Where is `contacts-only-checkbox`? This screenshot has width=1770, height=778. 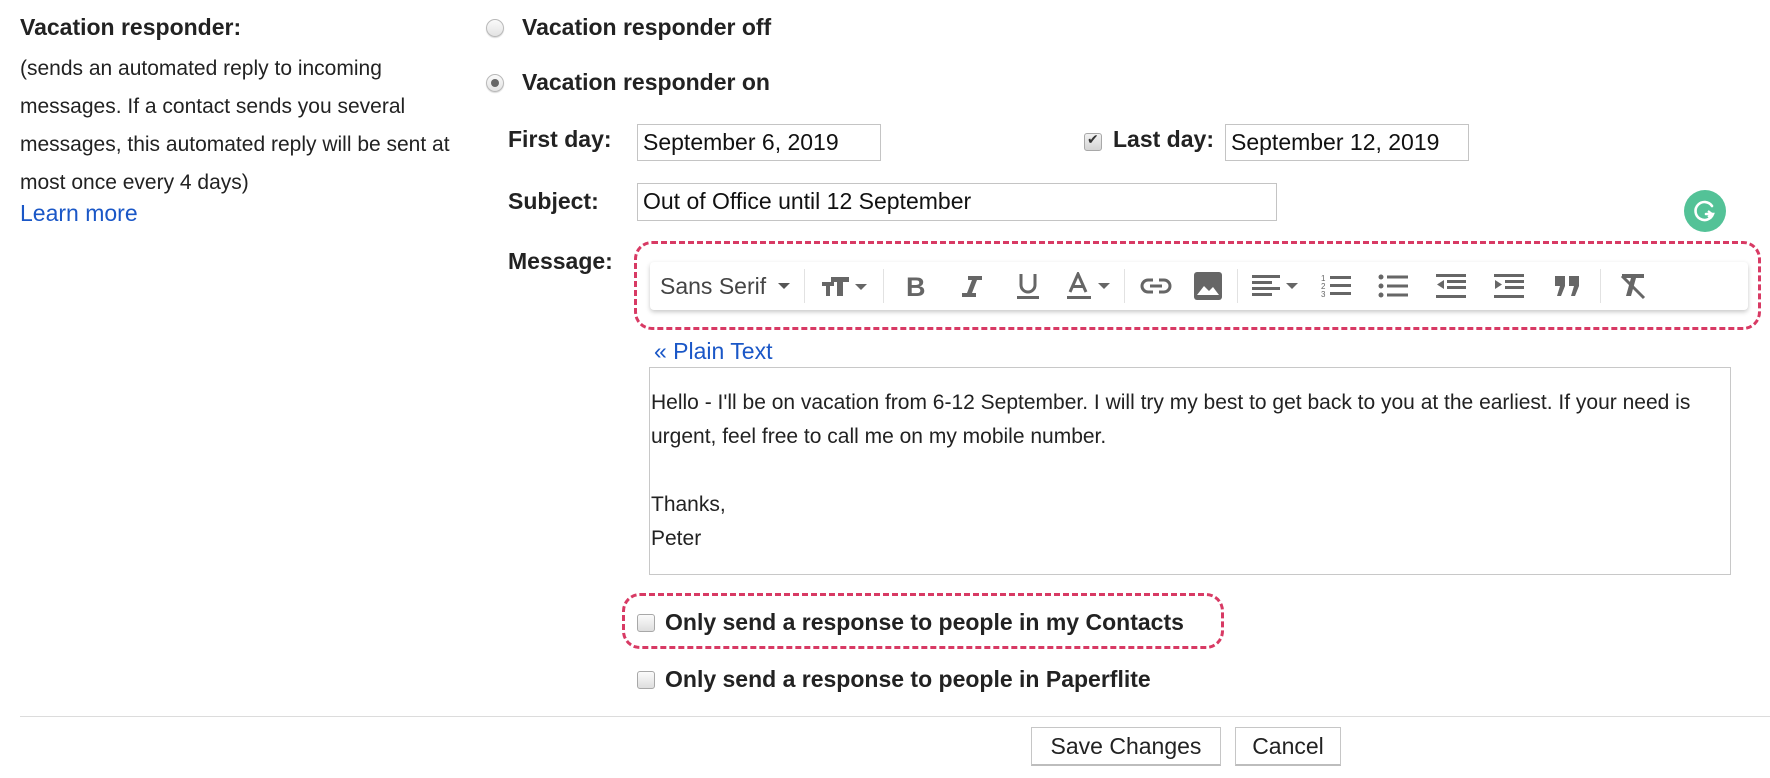
contacts-only-checkbox is located at coordinates (646, 623).